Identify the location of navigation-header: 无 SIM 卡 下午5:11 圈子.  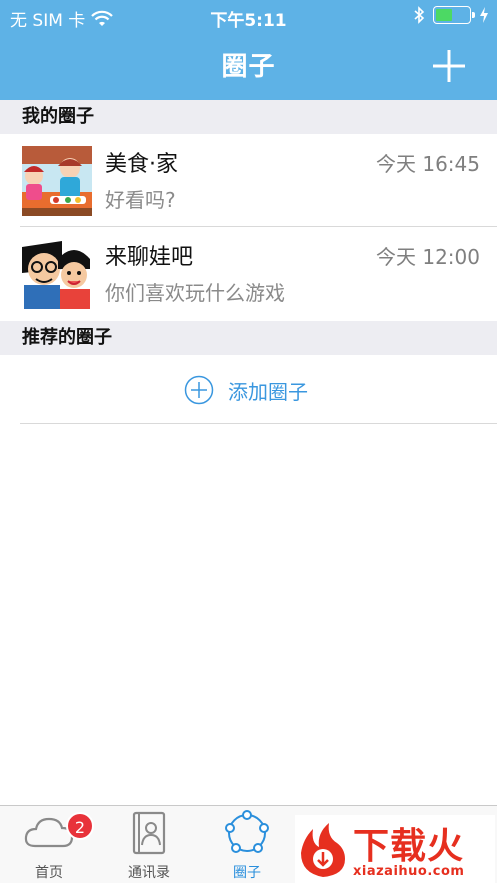
(248, 50).